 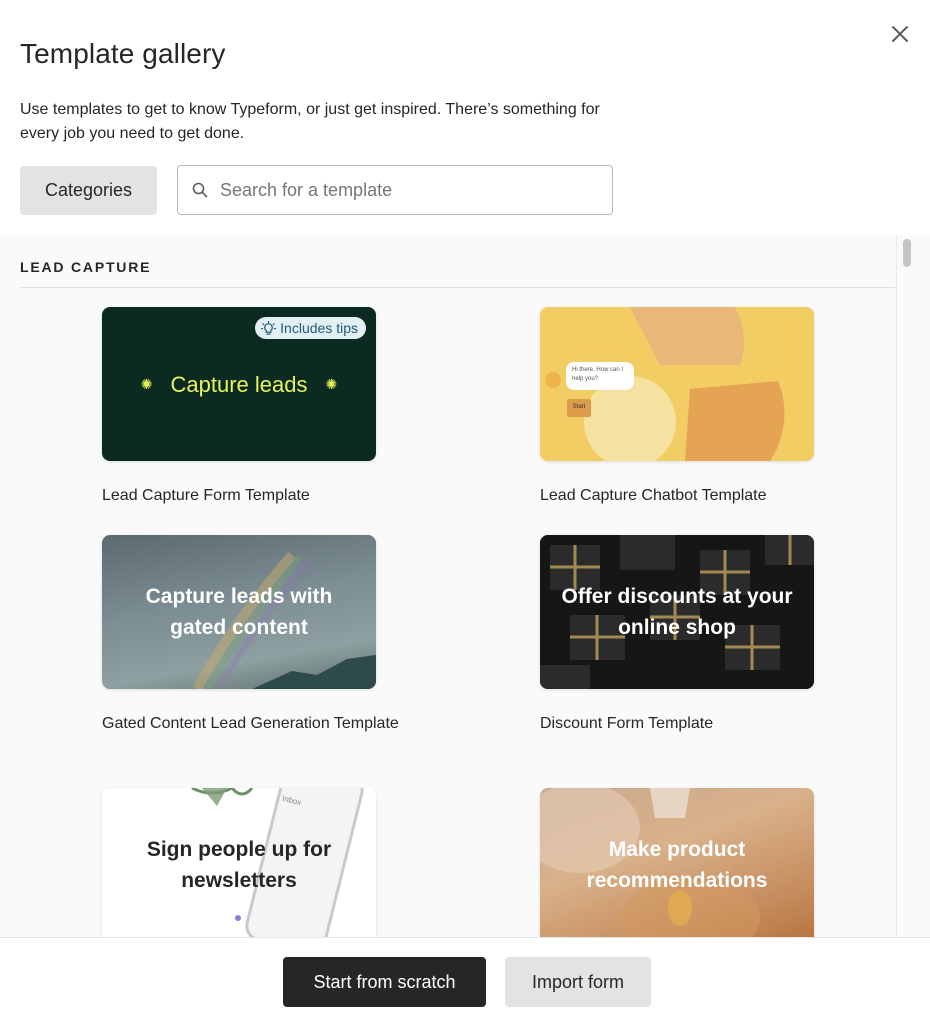 I want to click on template-thumbnail: Offer discounts at your online shop, so click(x=677, y=612).